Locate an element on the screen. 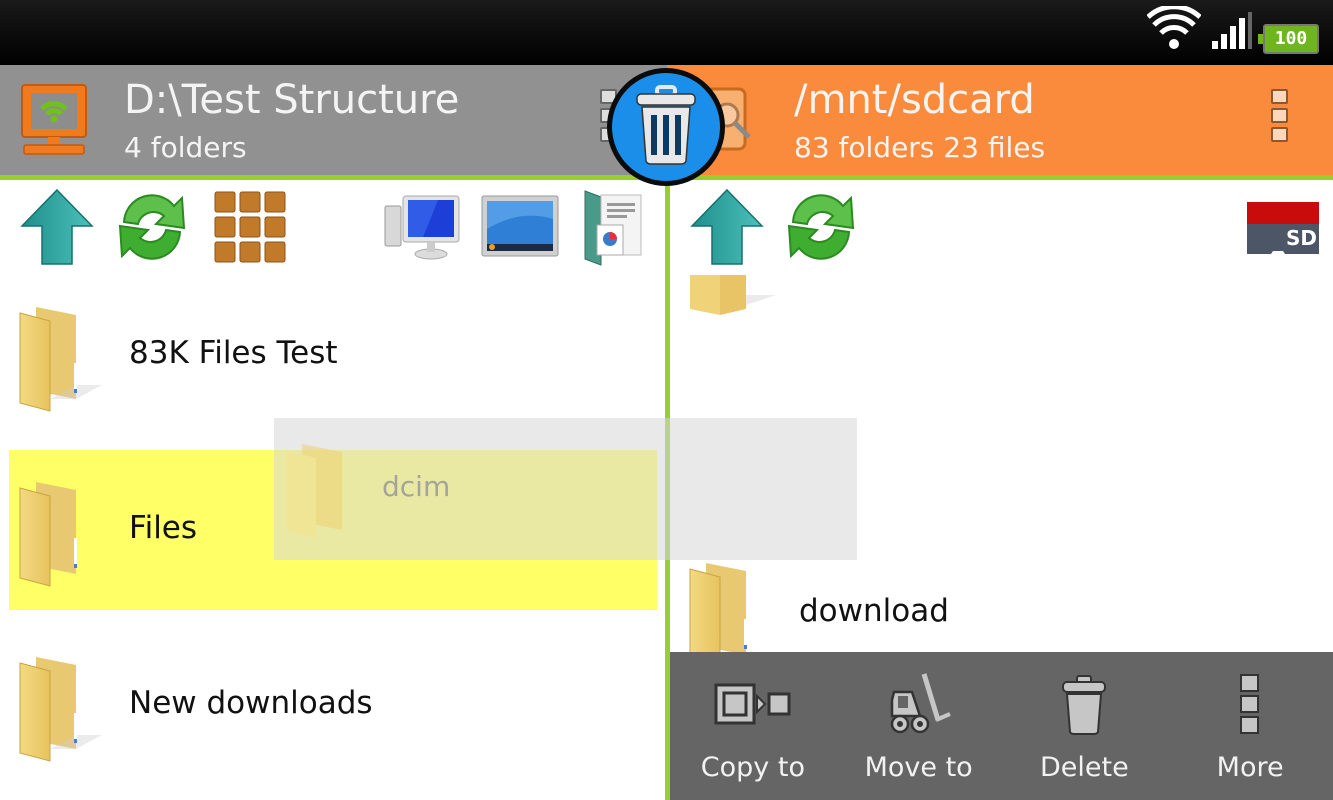 This screenshot has height=800, width=1333. left-refresh-button is located at coordinates (152, 229).